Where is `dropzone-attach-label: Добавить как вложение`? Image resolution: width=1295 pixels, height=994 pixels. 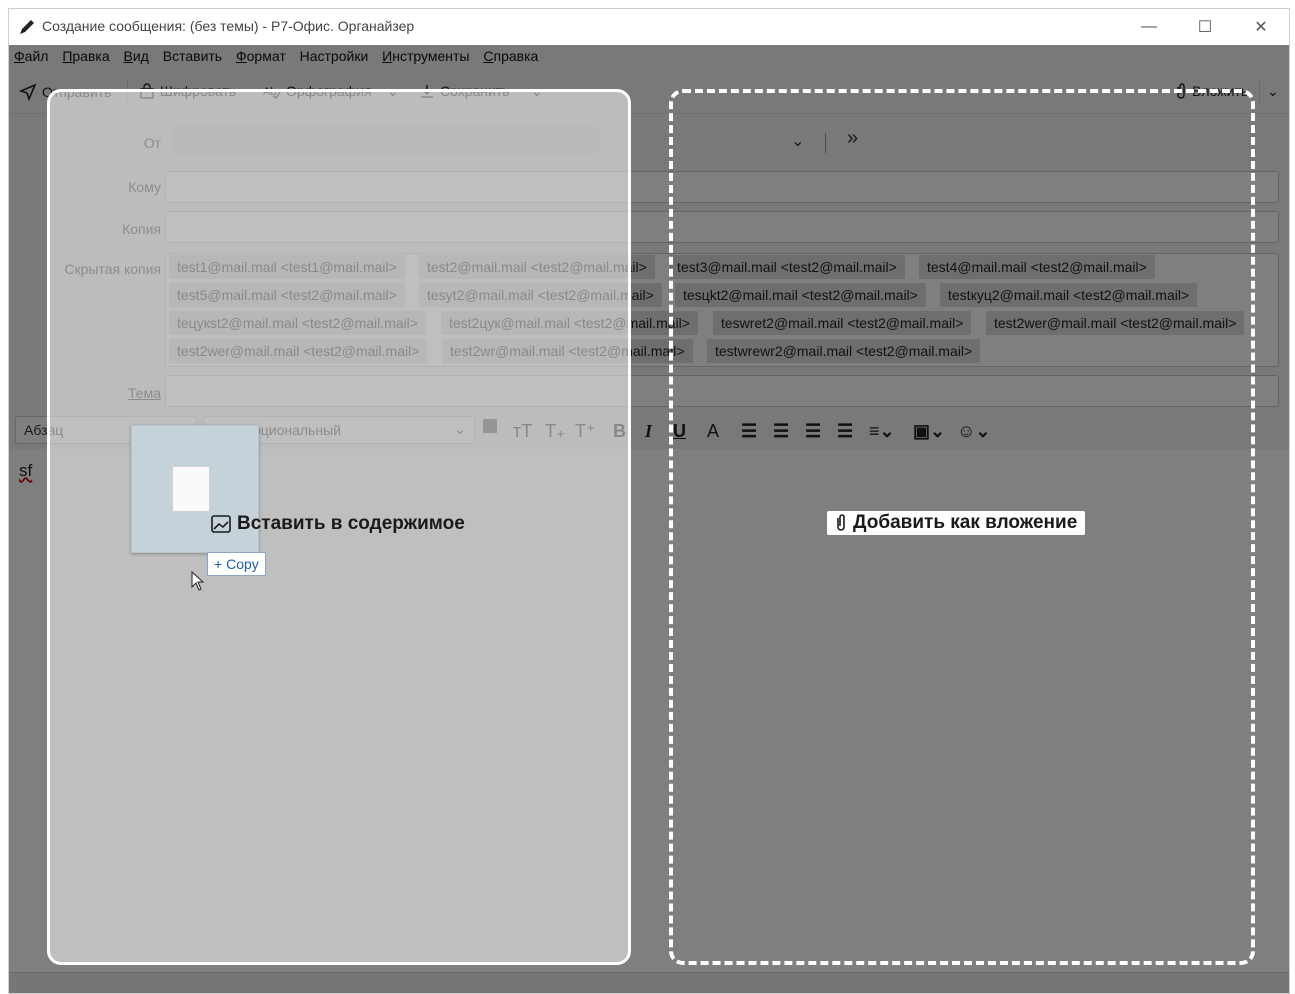
dropzone-attach-label: Добавить как вложение is located at coordinates (956, 523).